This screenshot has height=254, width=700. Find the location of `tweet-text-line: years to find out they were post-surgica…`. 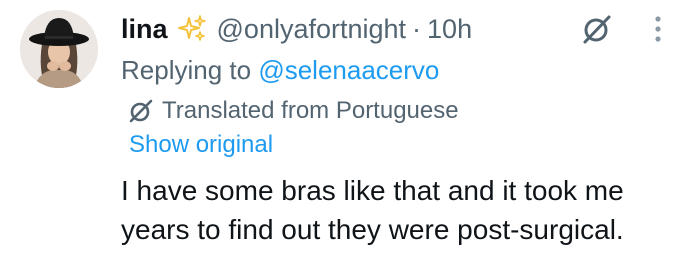

tweet-text-line: years to find out they were post-surgica… is located at coordinates (372, 229).